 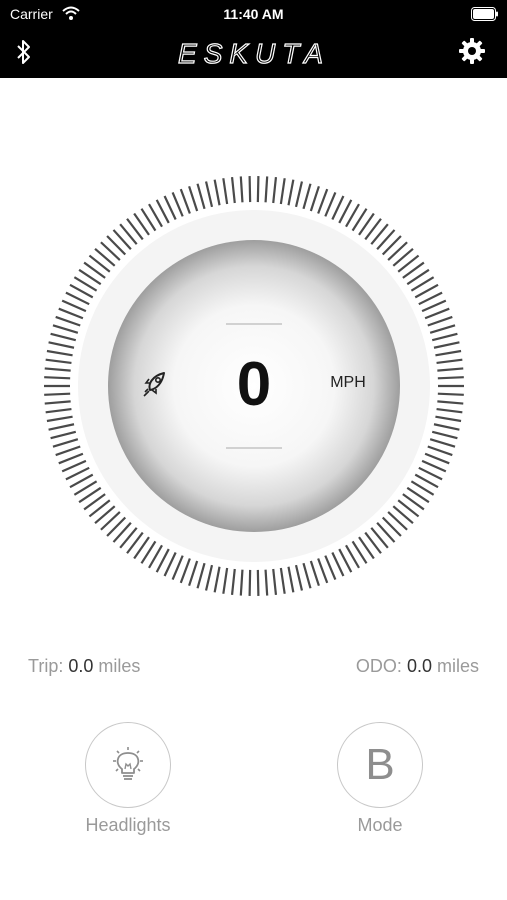 I want to click on mode-label: Mode, so click(x=380, y=825).